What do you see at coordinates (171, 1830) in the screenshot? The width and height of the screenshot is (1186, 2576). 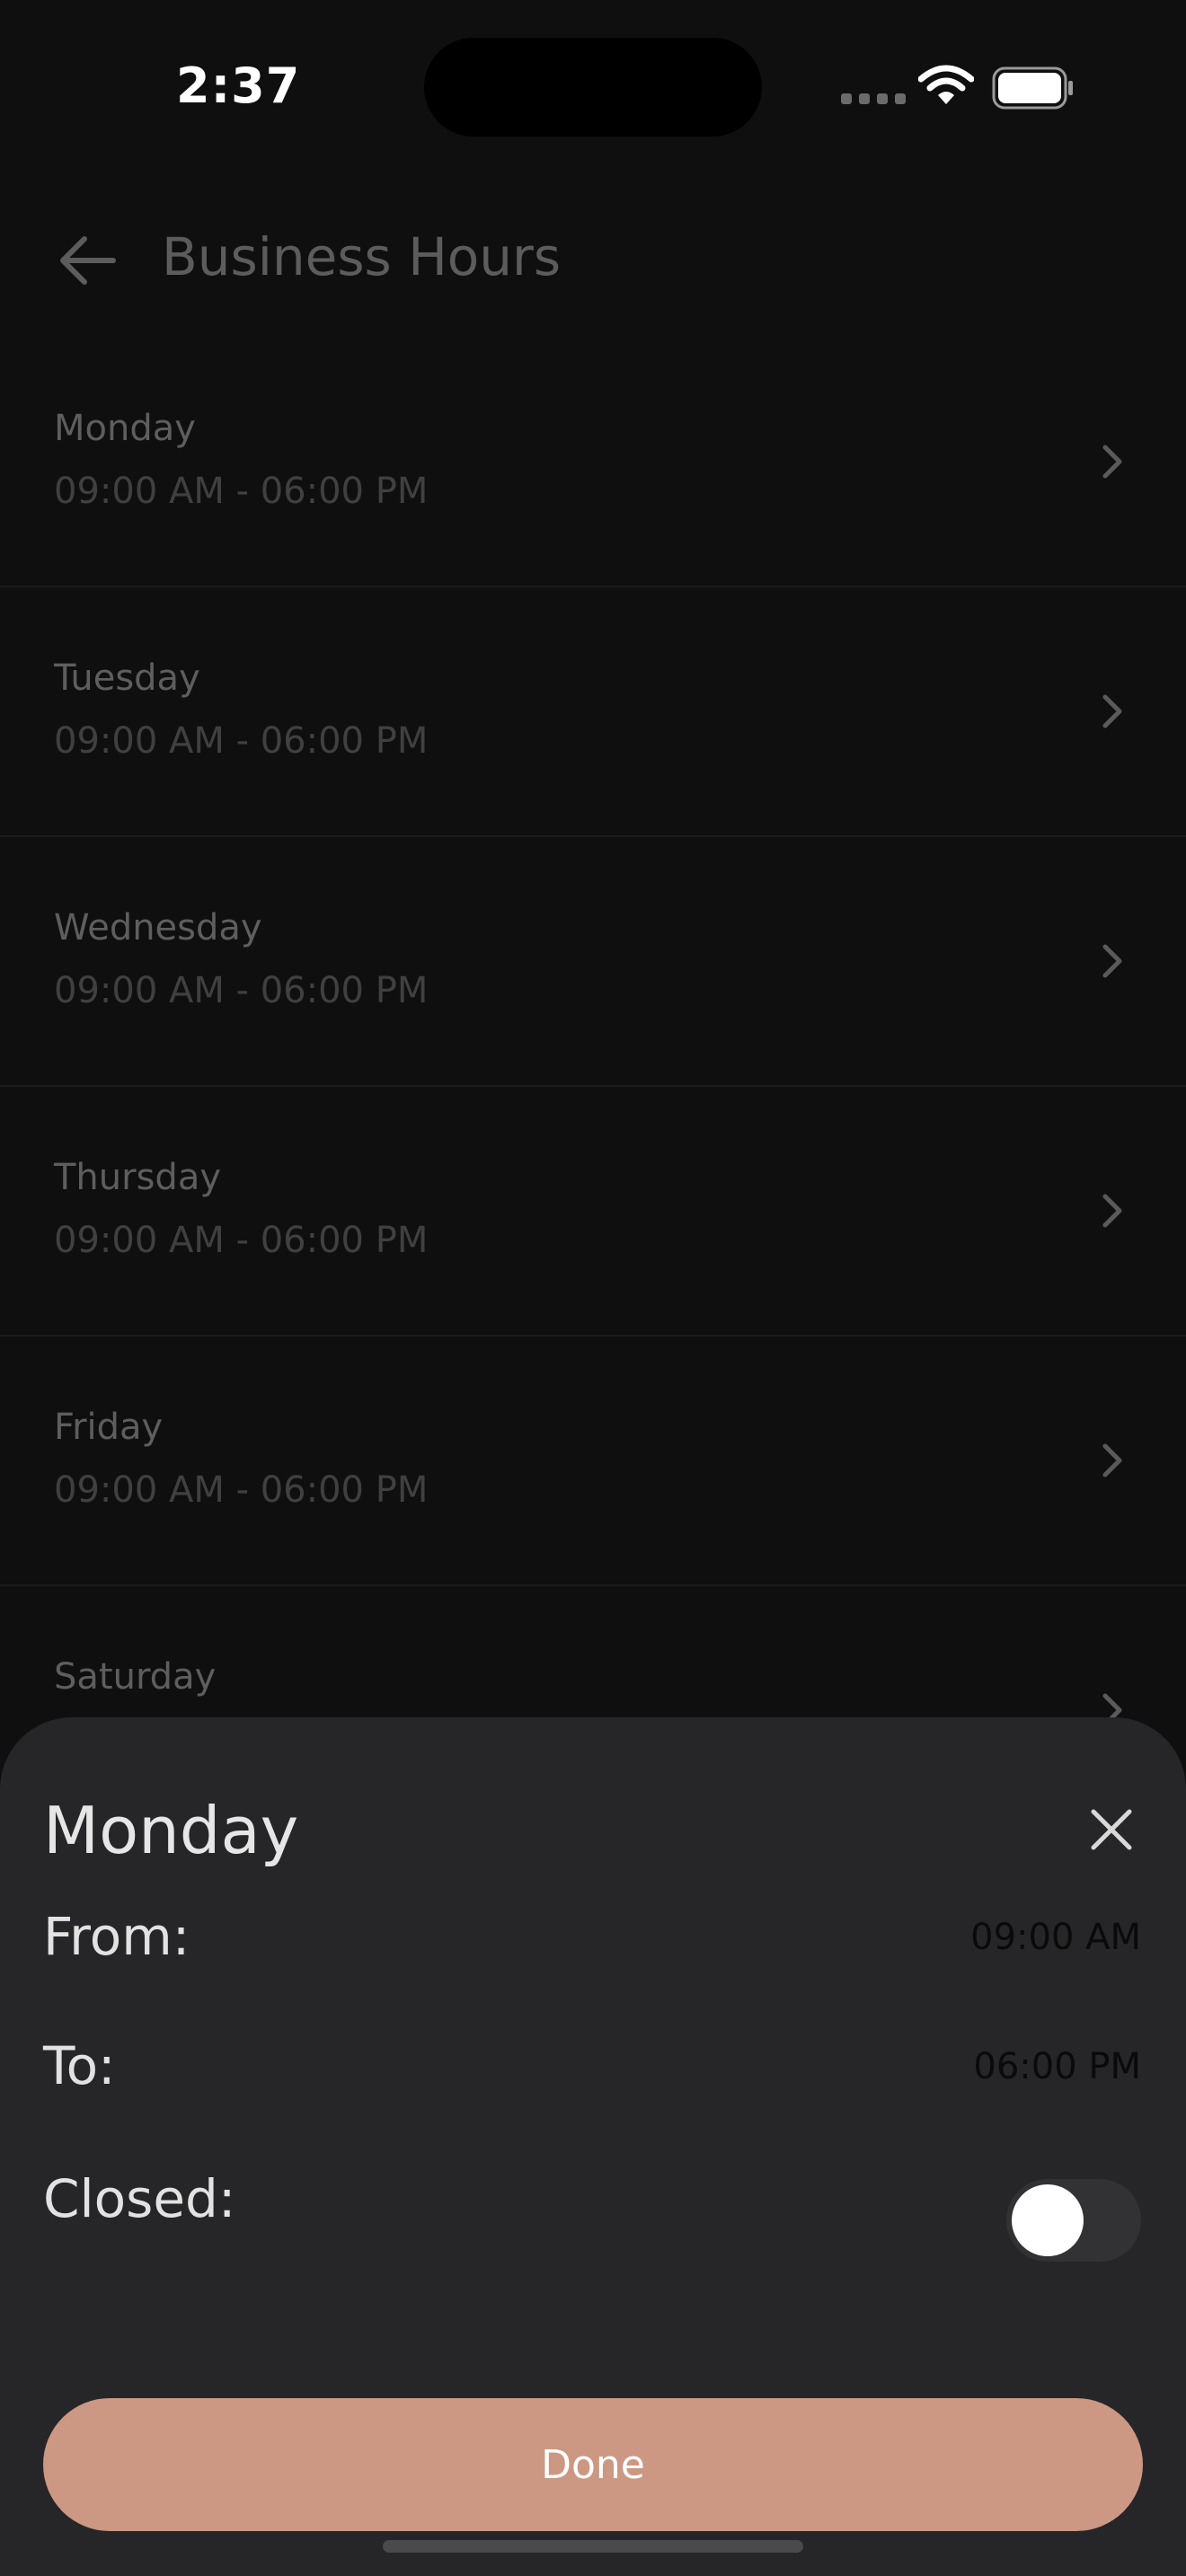 I see `sheet-title: Monday` at bounding box center [171, 1830].